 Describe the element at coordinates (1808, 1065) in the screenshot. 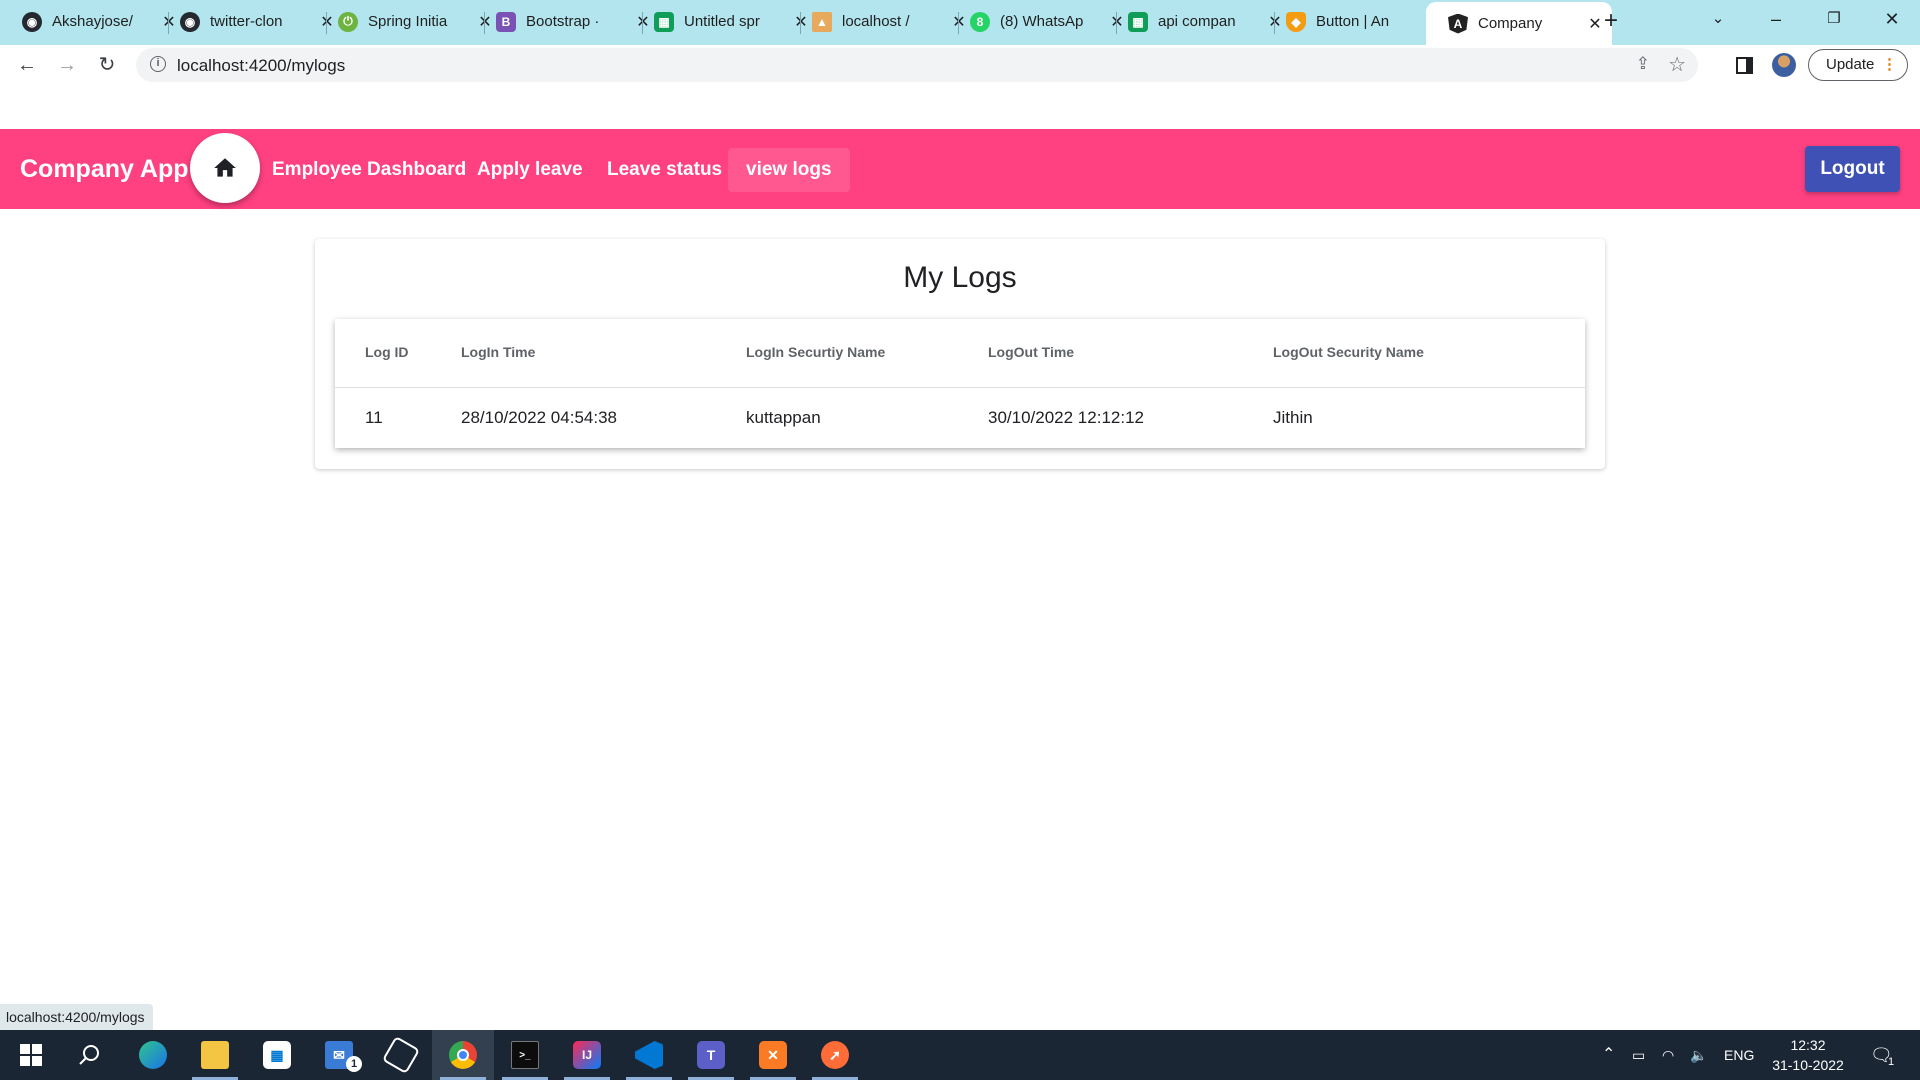

I see `clock-date: 31-10-2022` at that location.